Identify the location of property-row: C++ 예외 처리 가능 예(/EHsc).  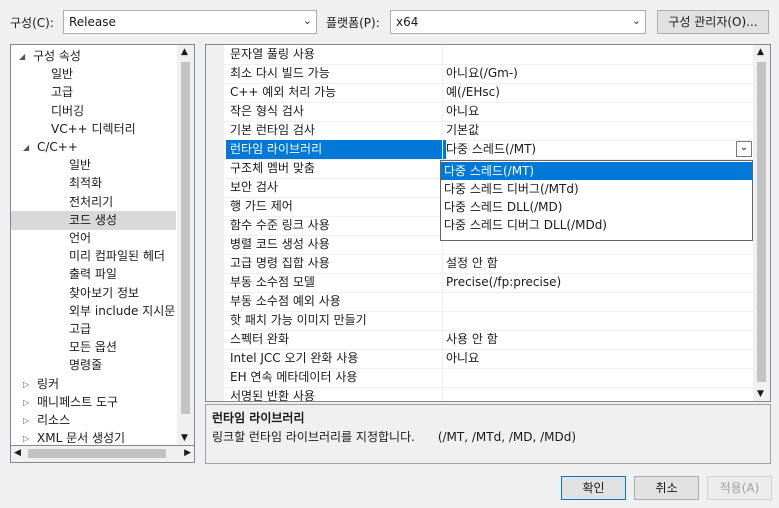
(479, 93).